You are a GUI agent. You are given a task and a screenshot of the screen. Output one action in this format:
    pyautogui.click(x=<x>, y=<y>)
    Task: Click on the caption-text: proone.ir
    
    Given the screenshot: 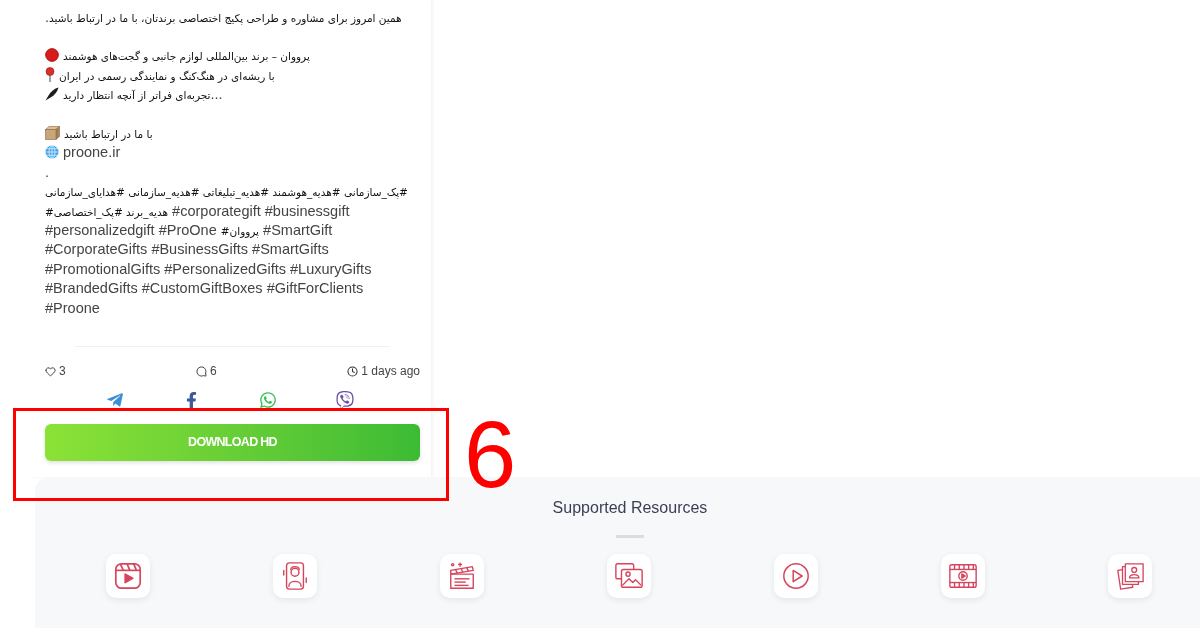 What is the action you would take?
    pyautogui.click(x=92, y=153)
    